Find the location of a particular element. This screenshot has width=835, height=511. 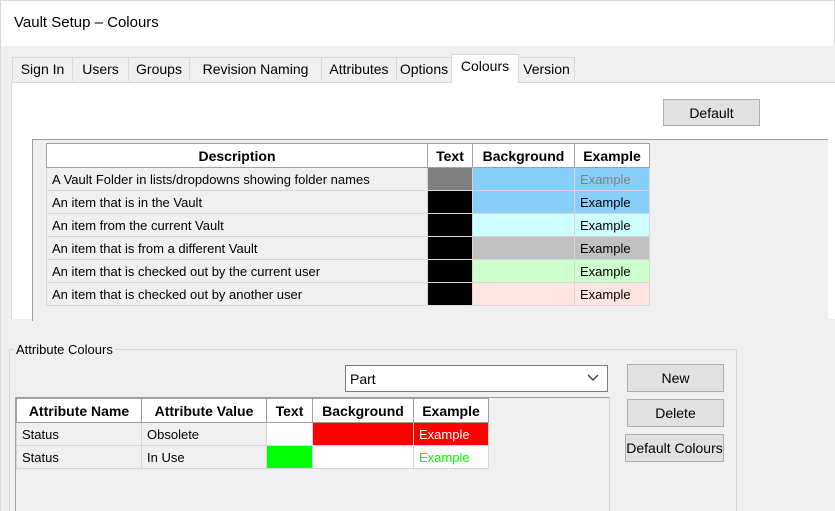

tab-colours: Colours is located at coordinates (485, 68).